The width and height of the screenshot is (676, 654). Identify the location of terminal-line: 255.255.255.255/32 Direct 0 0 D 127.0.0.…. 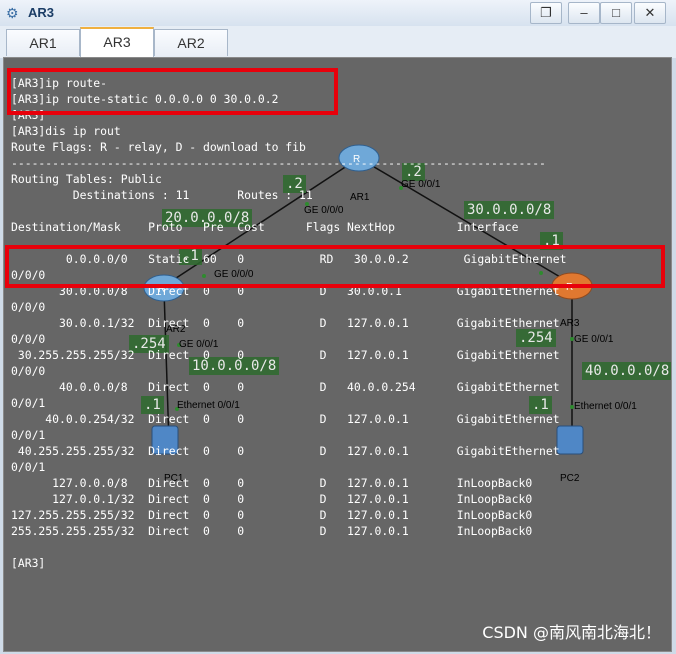
(272, 531).